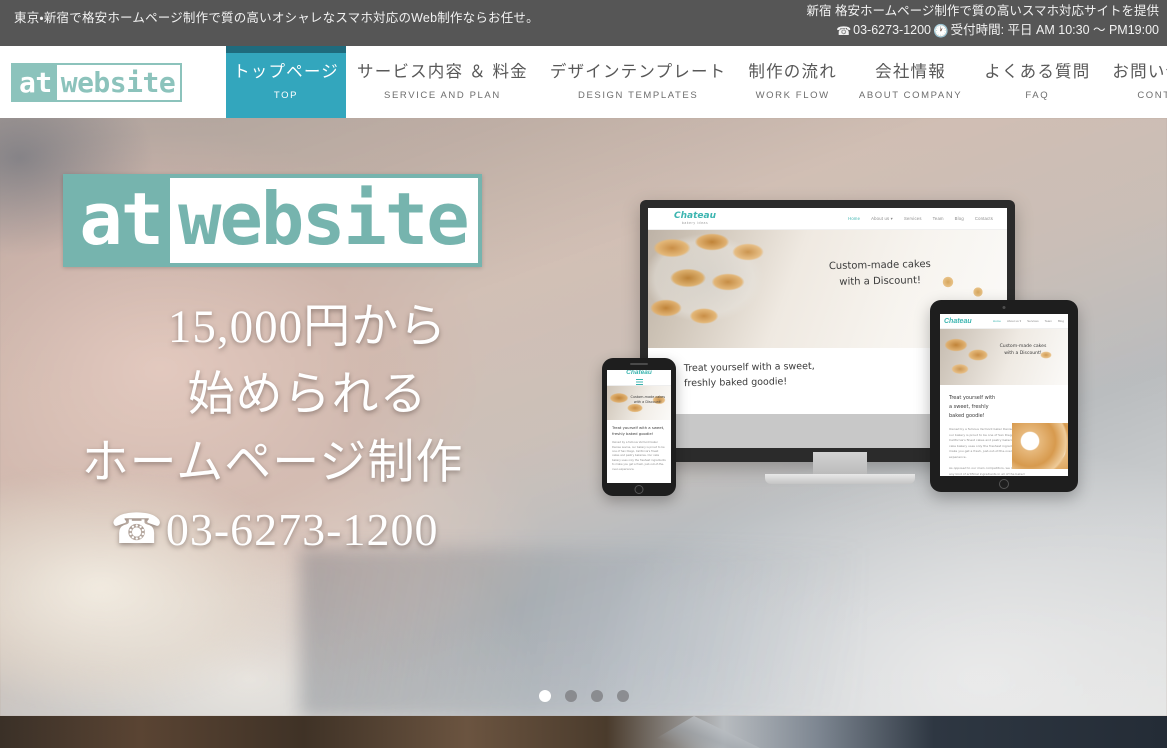 The image size is (1167, 748). Describe the element at coordinates (720, 287) in the screenshot. I see `croissant-photo` at that location.